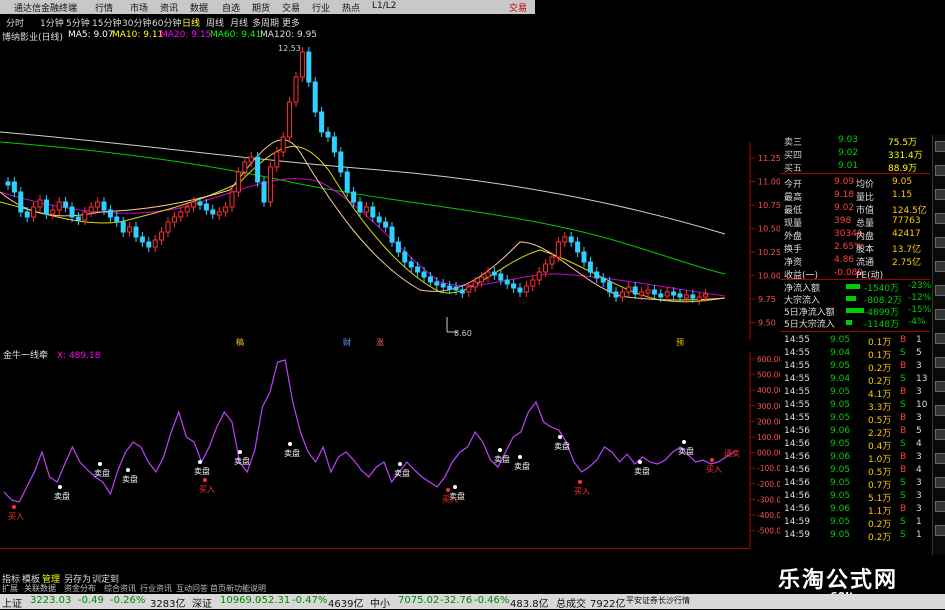 This screenshot has height=610, width=945. Describe the element at coordinates (855, 432) in the screenshot. I see `tick-row: 14:56 9.06 2.2万 B 5` at that location.